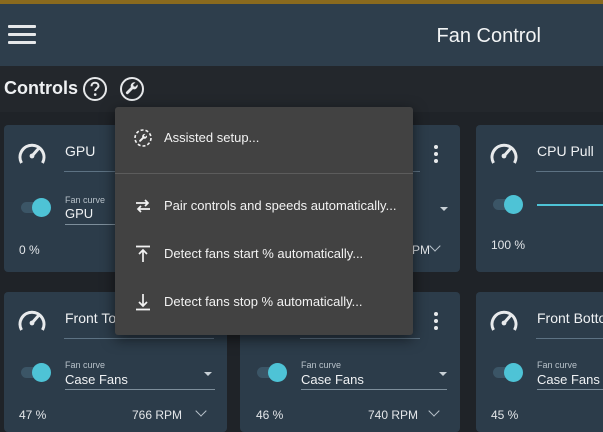  Describe the element at coordinates (143, 253) in the screenshot. I see `detect-start-icon` at that location.